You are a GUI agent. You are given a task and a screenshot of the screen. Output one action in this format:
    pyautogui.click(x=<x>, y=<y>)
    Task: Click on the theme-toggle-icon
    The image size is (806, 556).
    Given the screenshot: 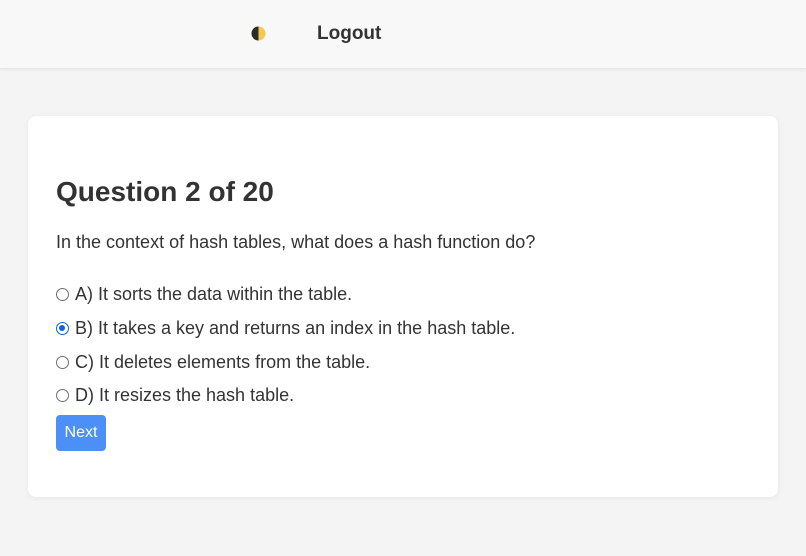 What is the action you would take?
    pyautogui.click(x=258, y=33)
    